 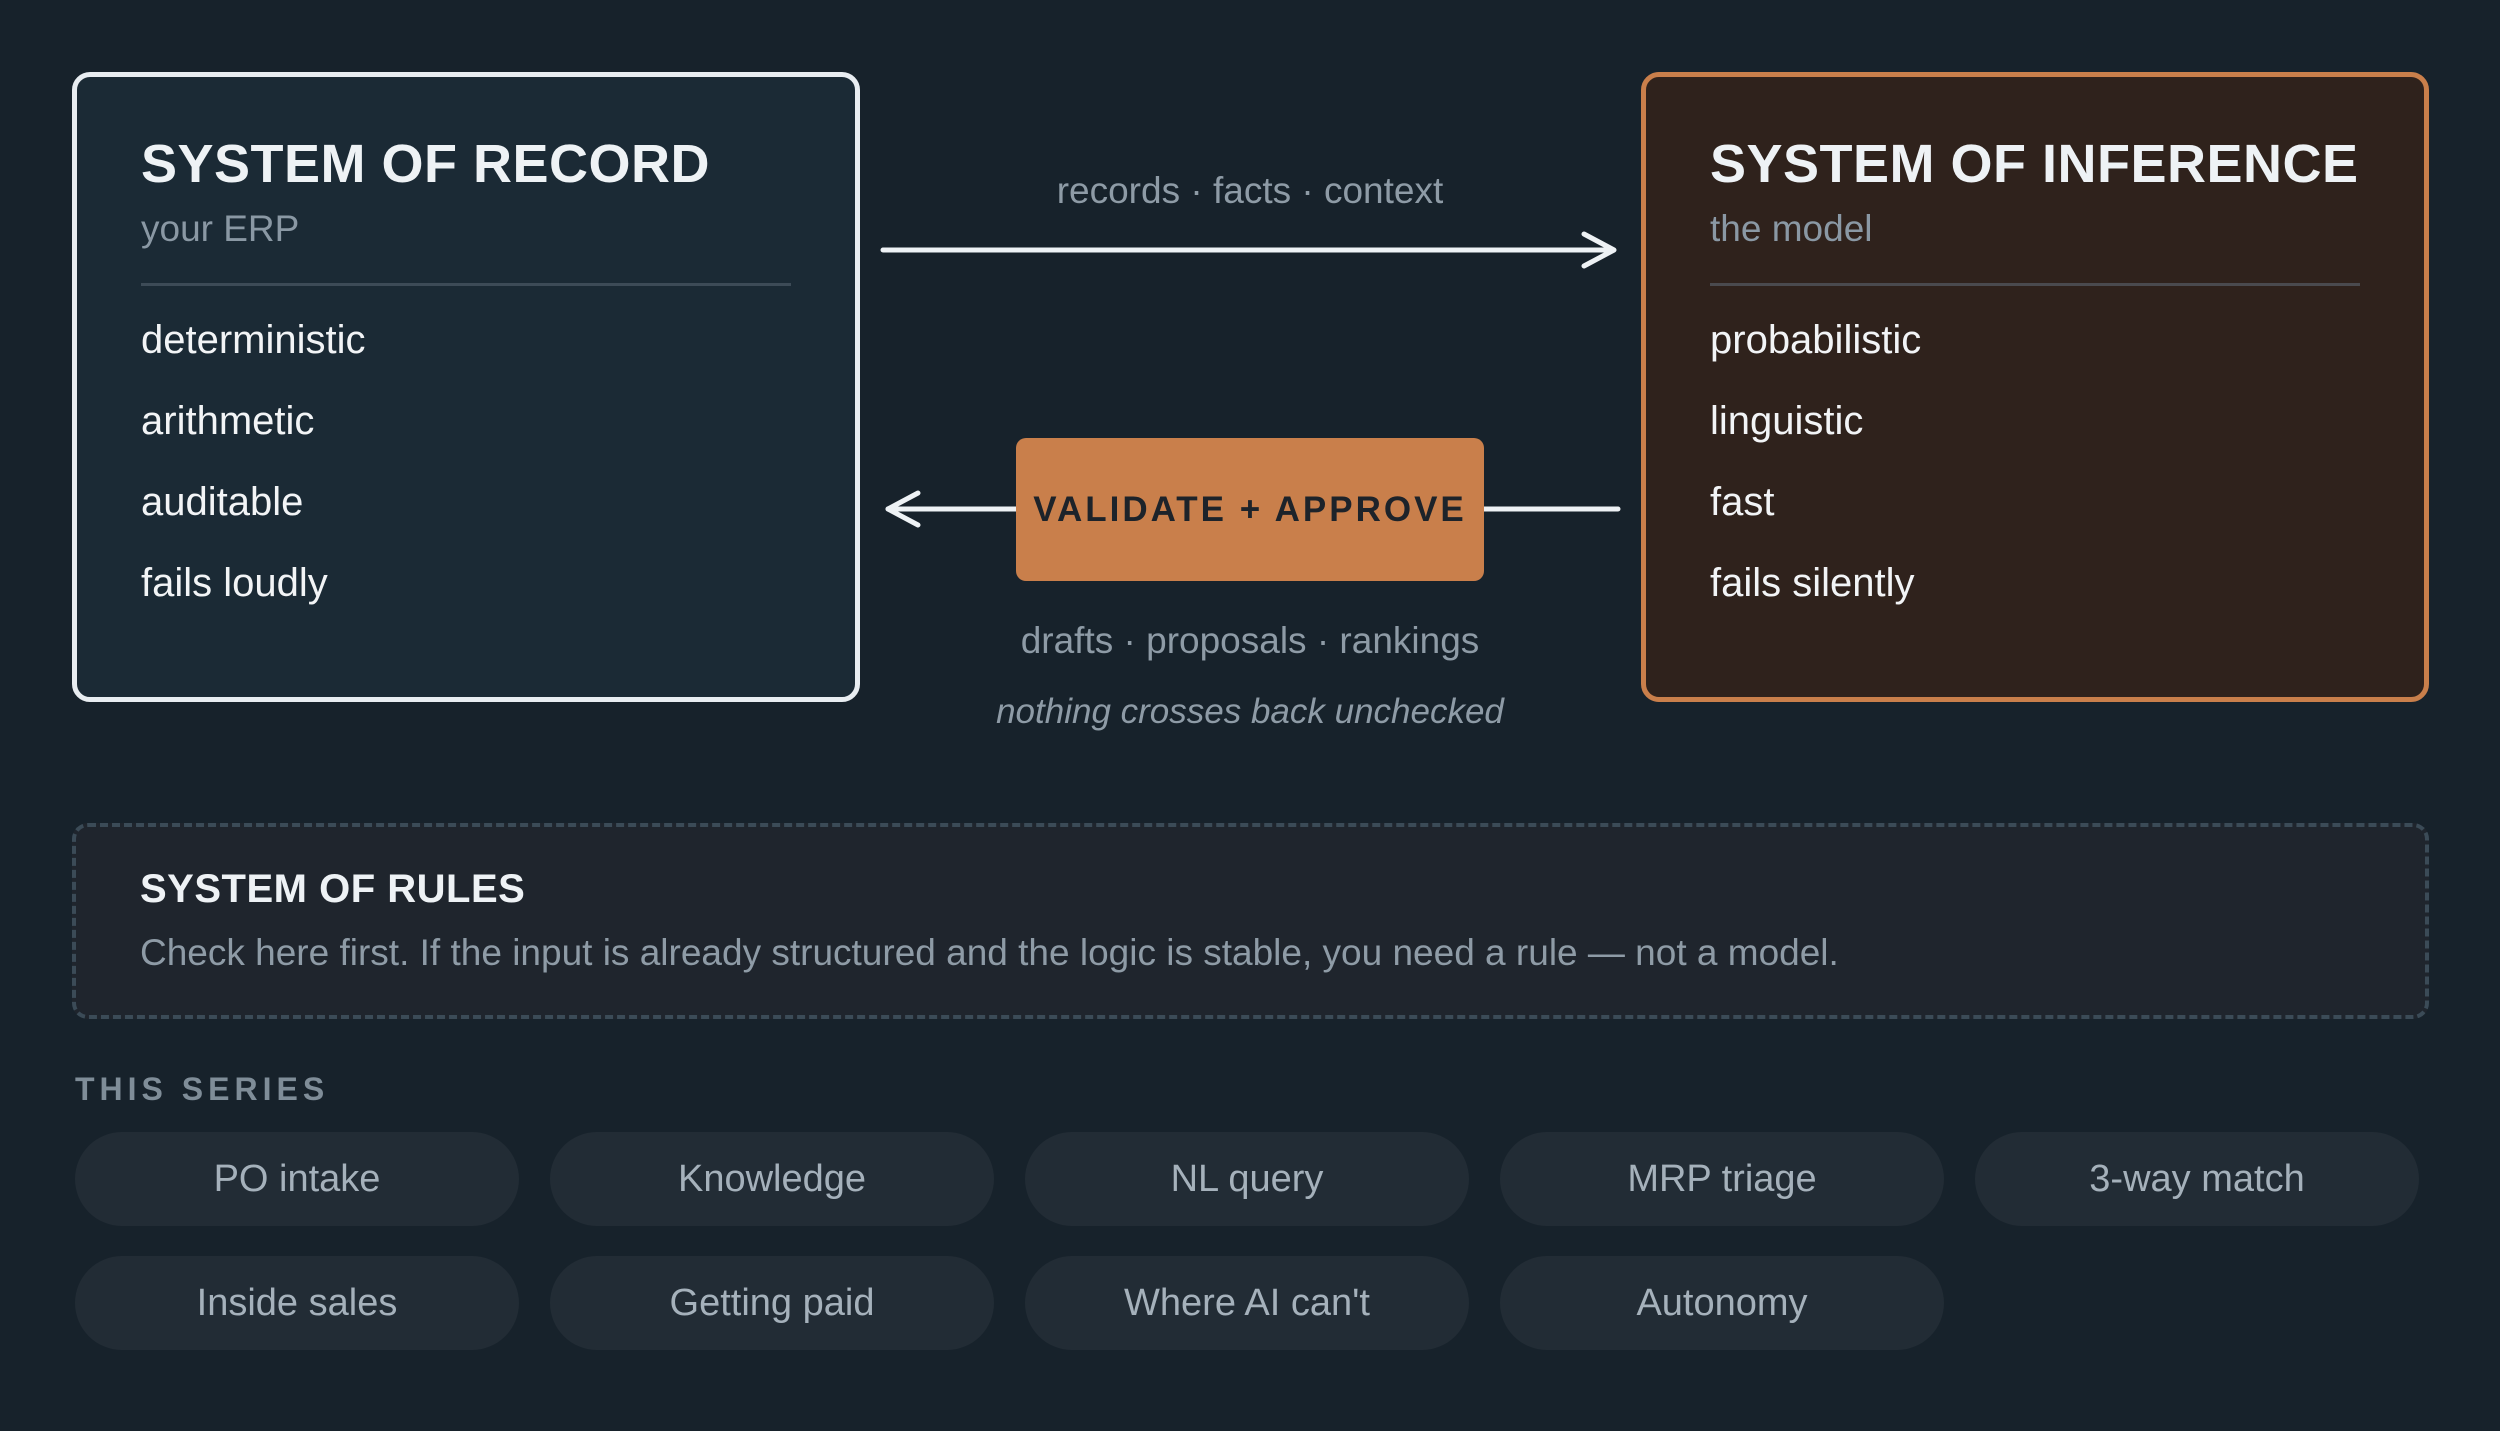 I want to click on series-pill-getting-paid: Getting paid, so click(x=772, y=1303).